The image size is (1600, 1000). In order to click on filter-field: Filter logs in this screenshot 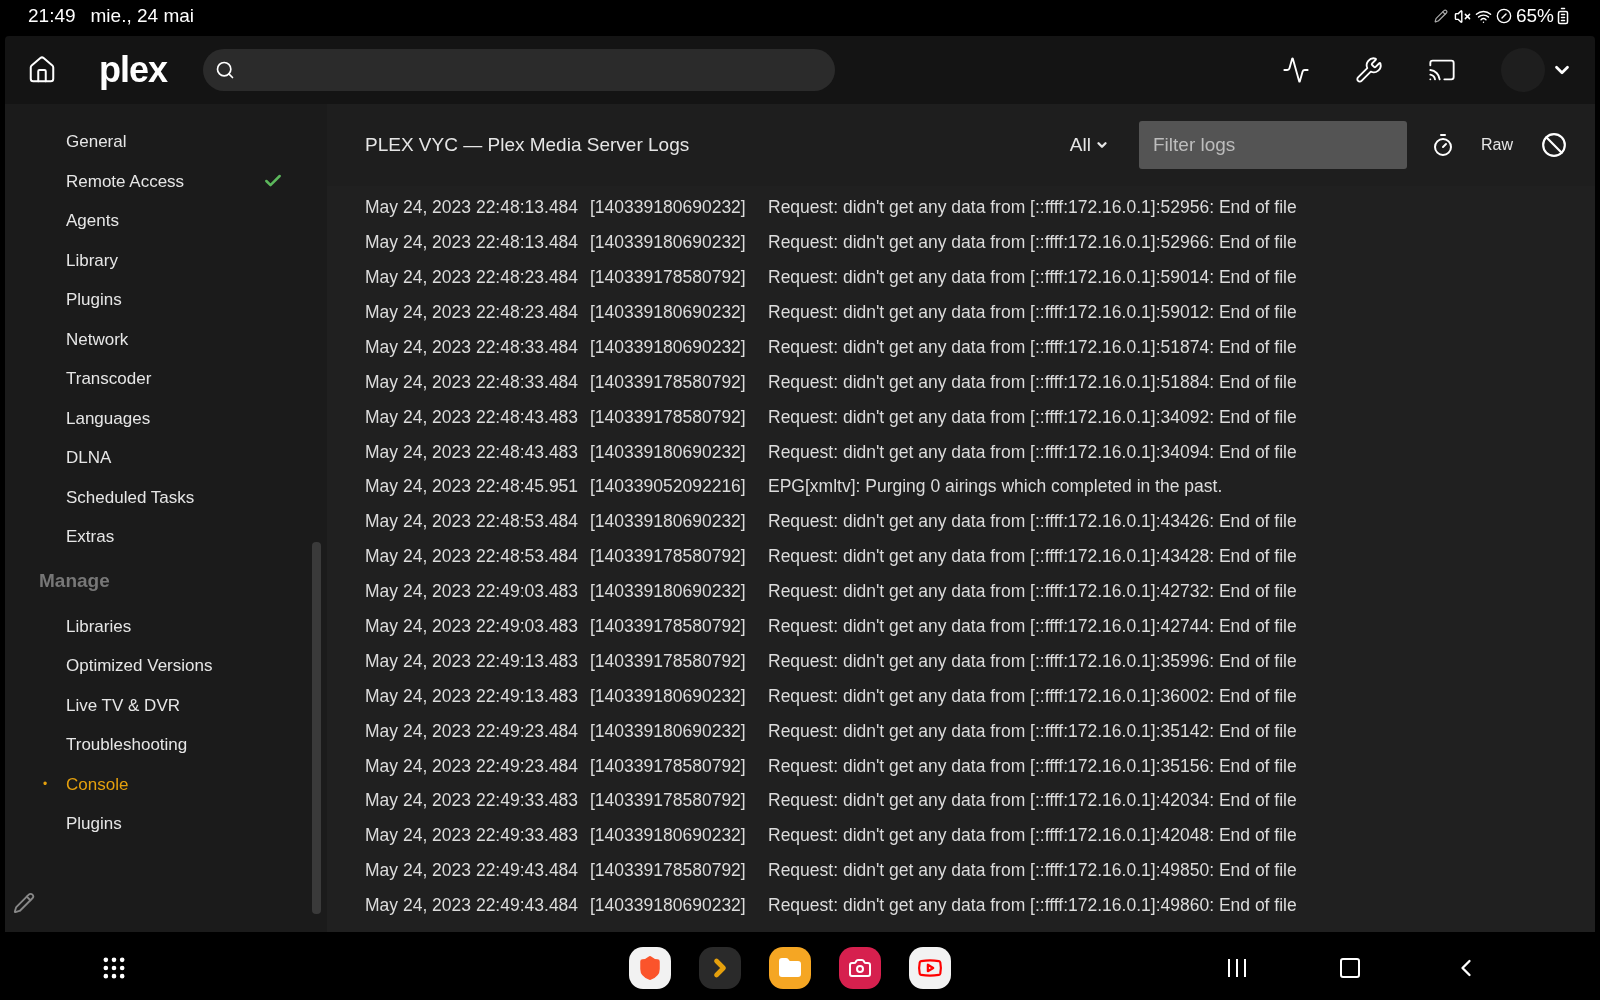, I will do `click(1273, 145)`.